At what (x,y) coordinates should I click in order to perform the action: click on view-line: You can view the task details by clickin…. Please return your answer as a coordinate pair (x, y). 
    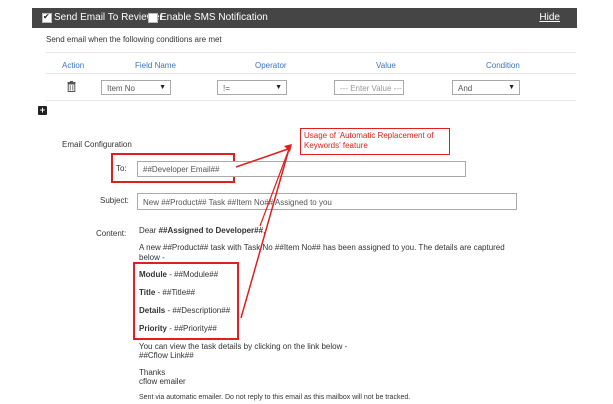
    Looking at the image, I should click on (243, 346).